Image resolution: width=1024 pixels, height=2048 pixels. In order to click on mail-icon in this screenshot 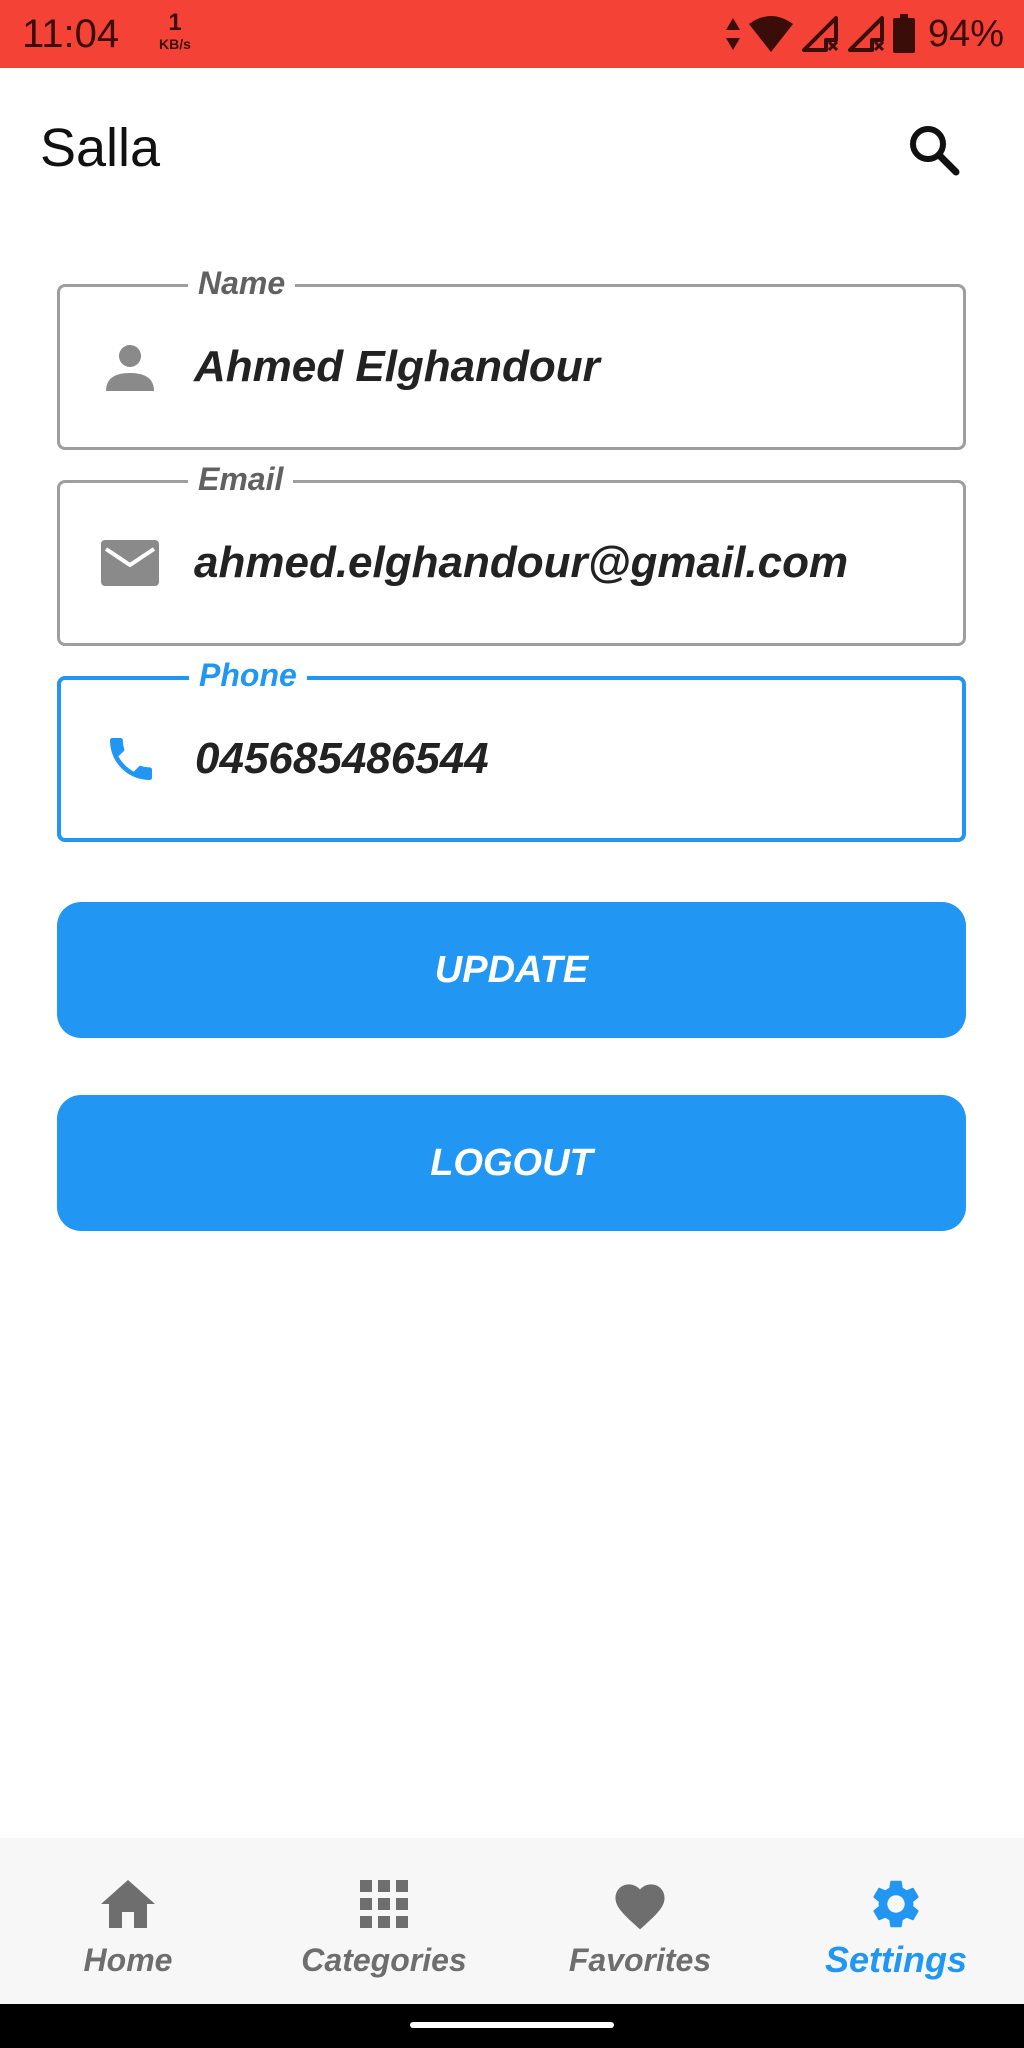, I will do `click(130, 563)`.